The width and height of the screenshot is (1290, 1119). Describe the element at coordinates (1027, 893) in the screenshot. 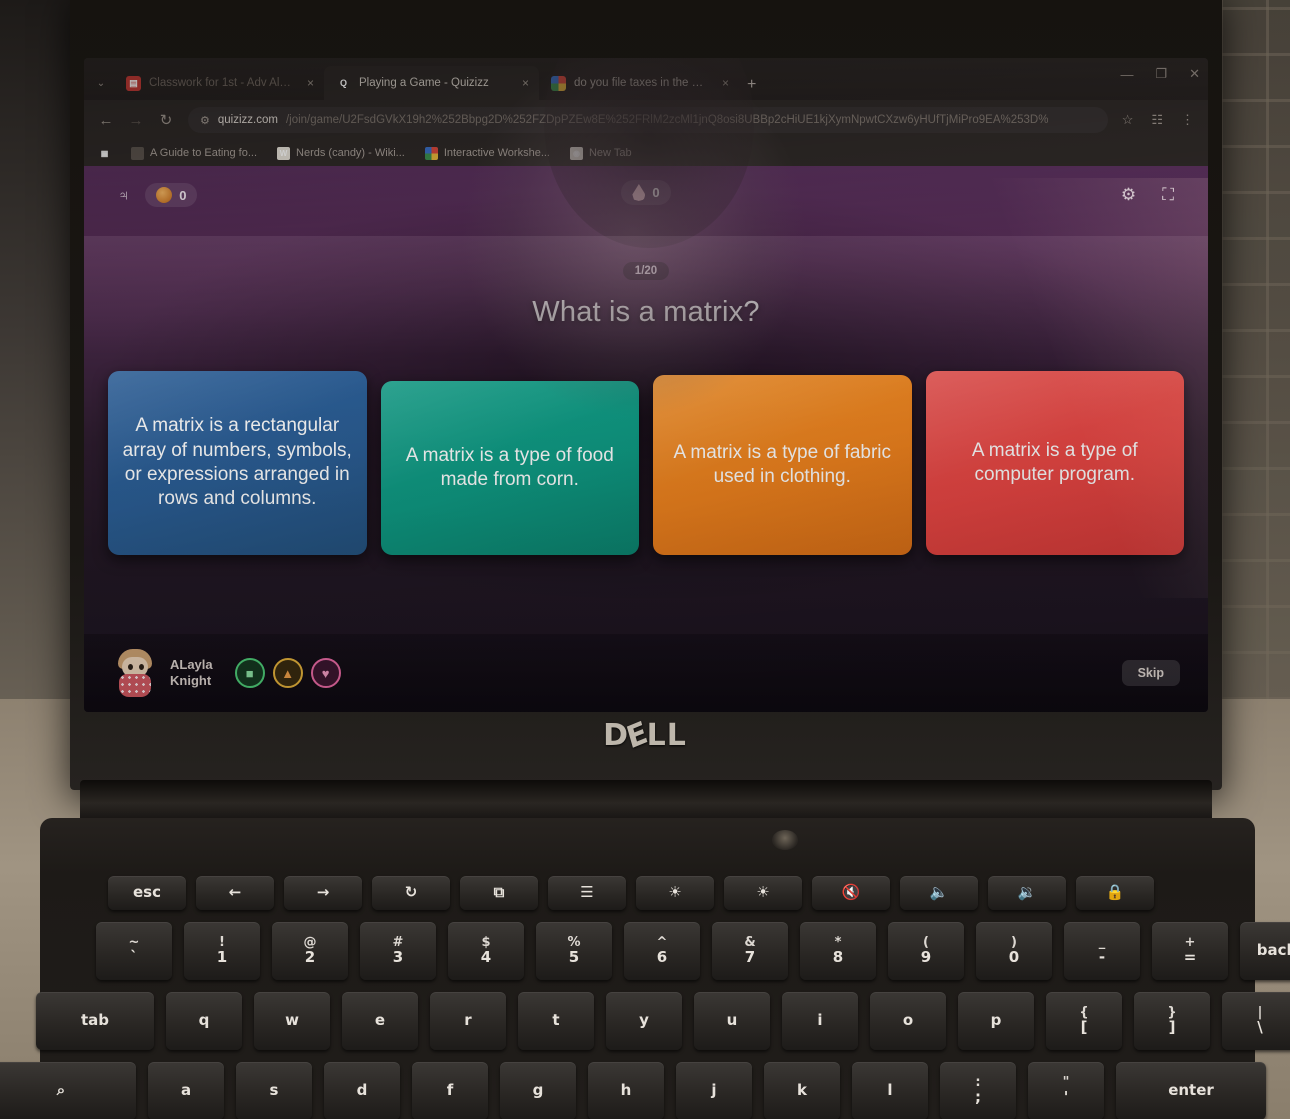

I see `key-volume-up: 🔉` at that location.